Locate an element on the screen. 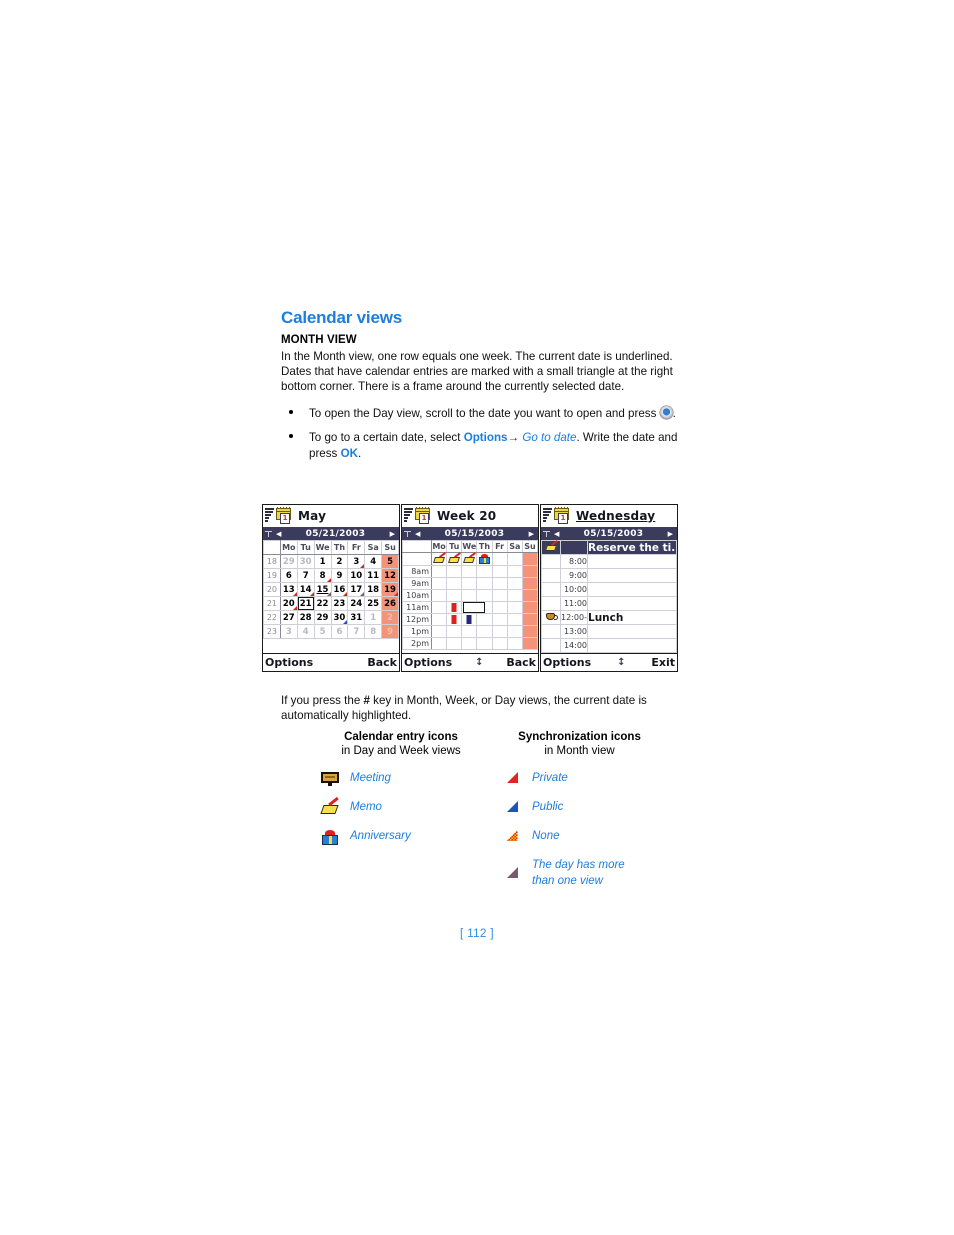 This screenshot has width=954, height=1235. exit-softkey: Exit is located at coordinates (663, 662).